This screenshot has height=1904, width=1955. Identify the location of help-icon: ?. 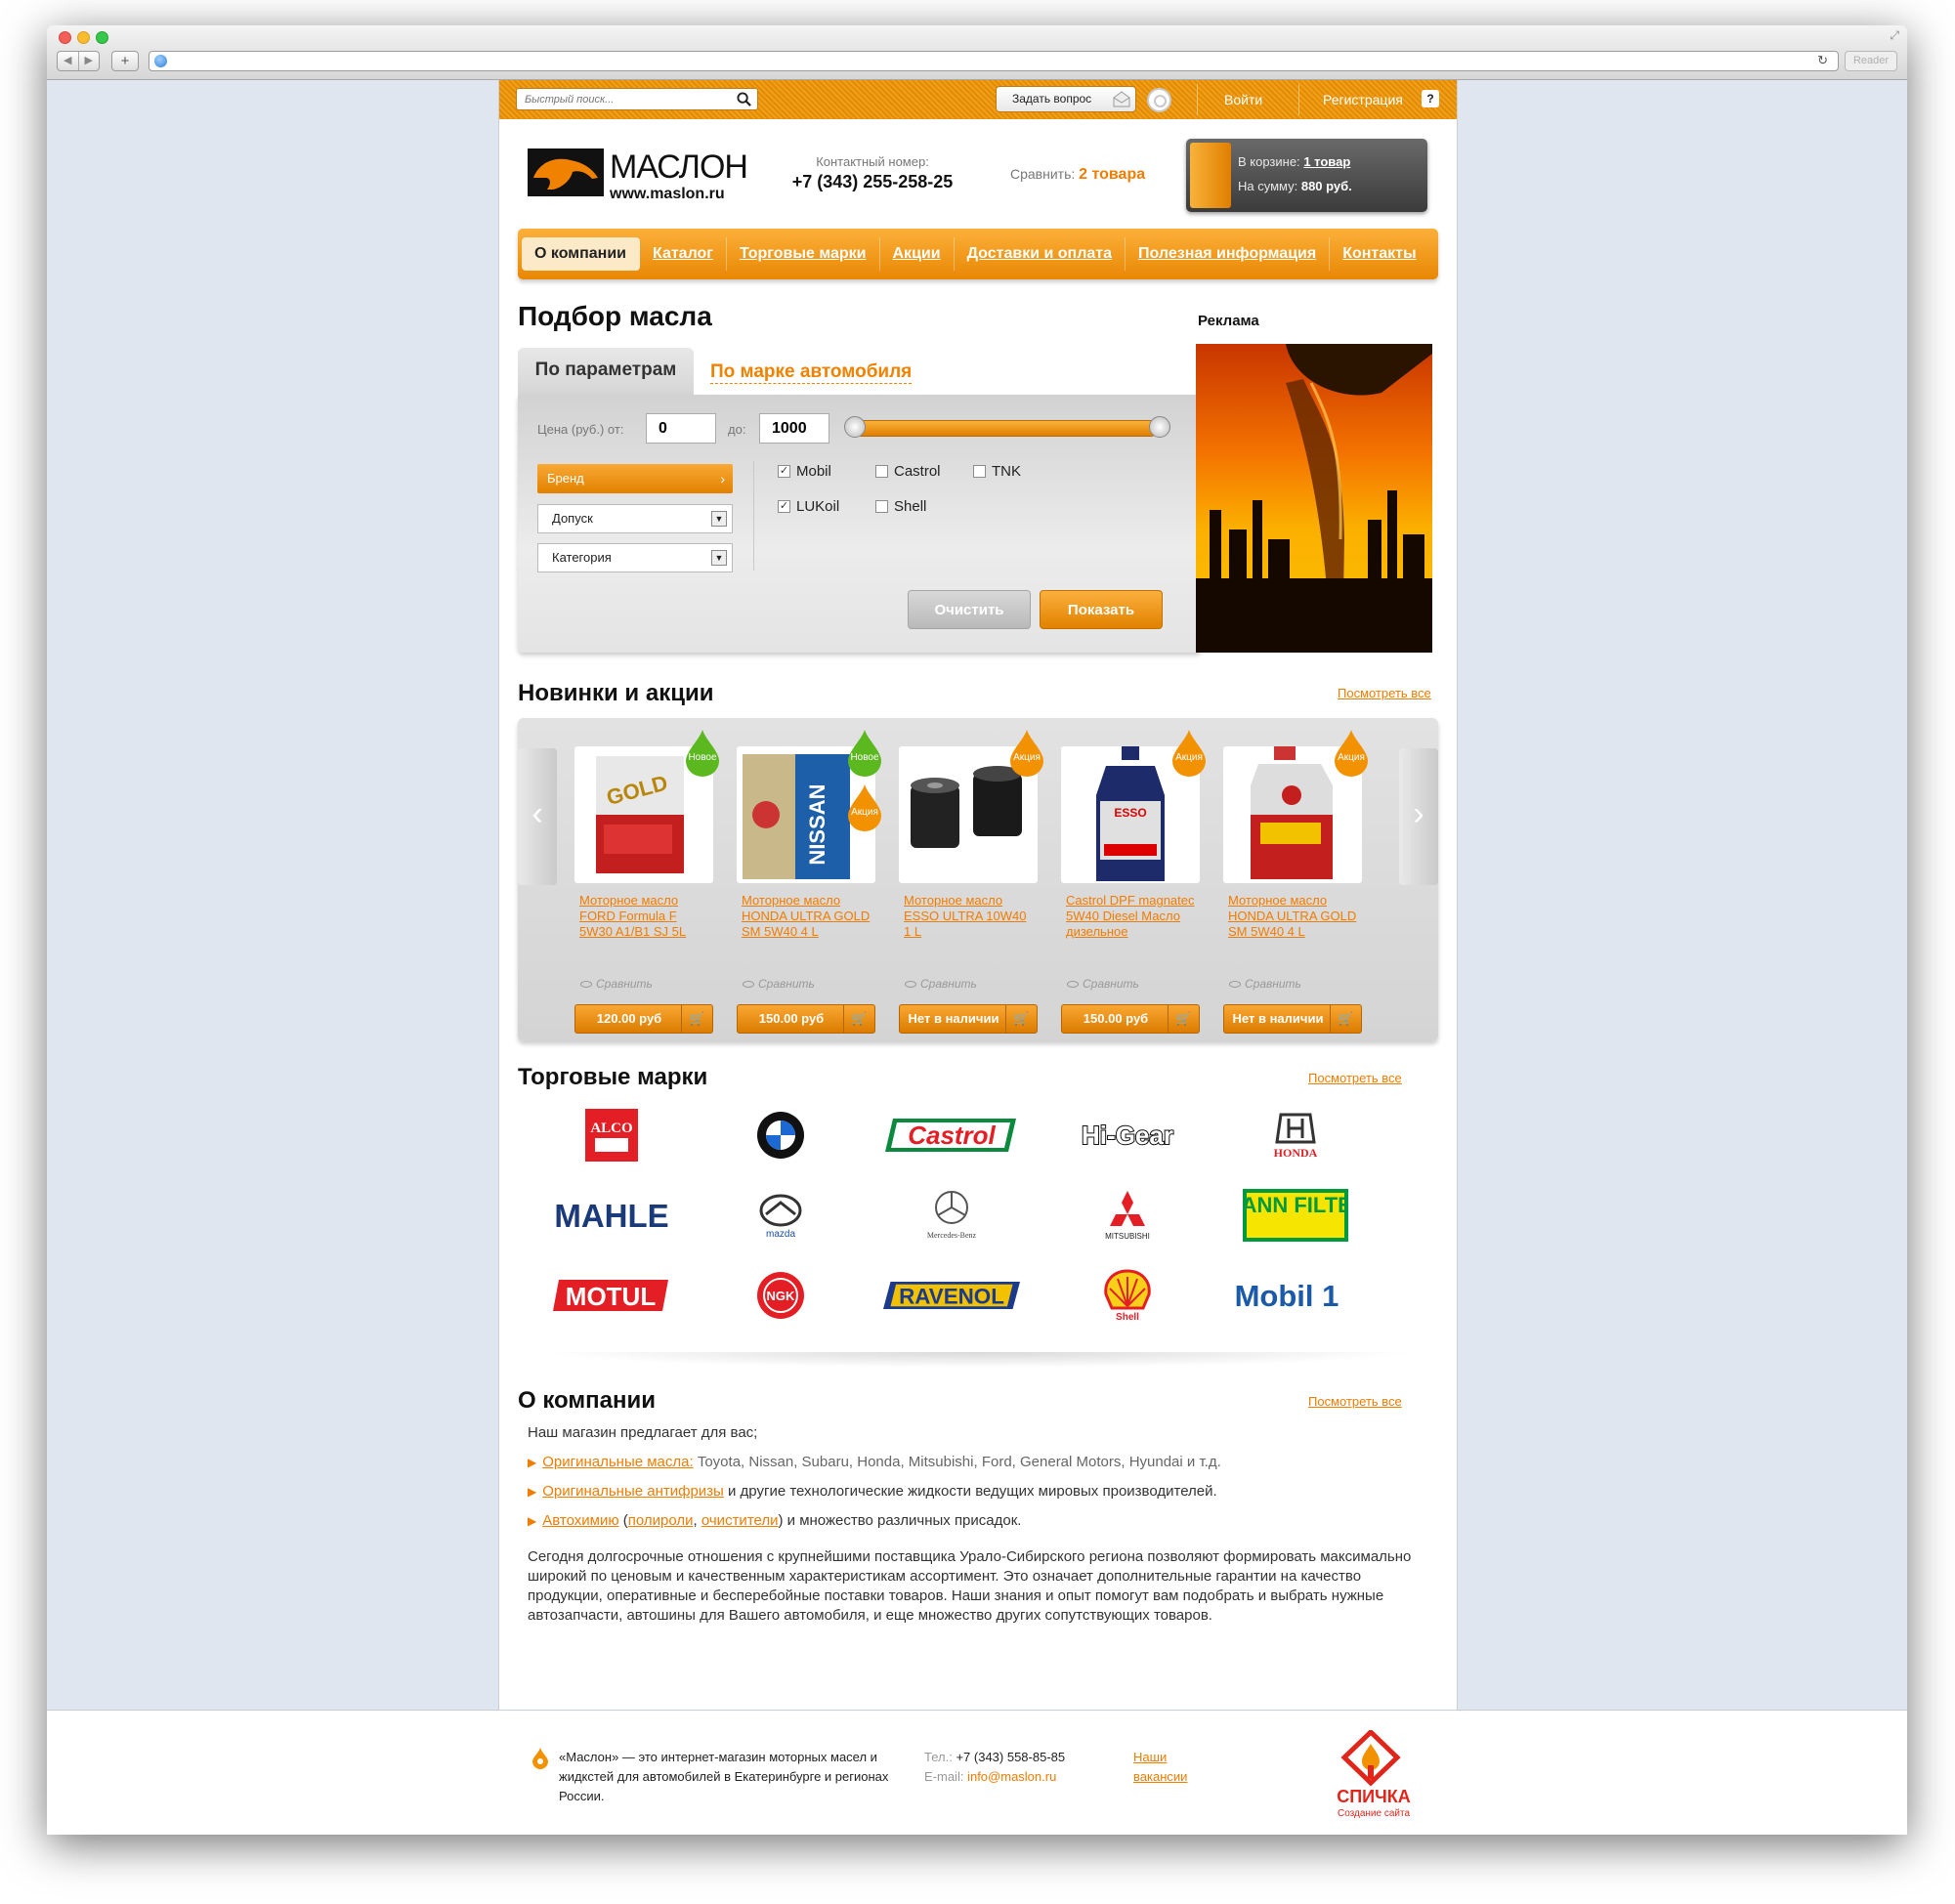
(1430, 98).